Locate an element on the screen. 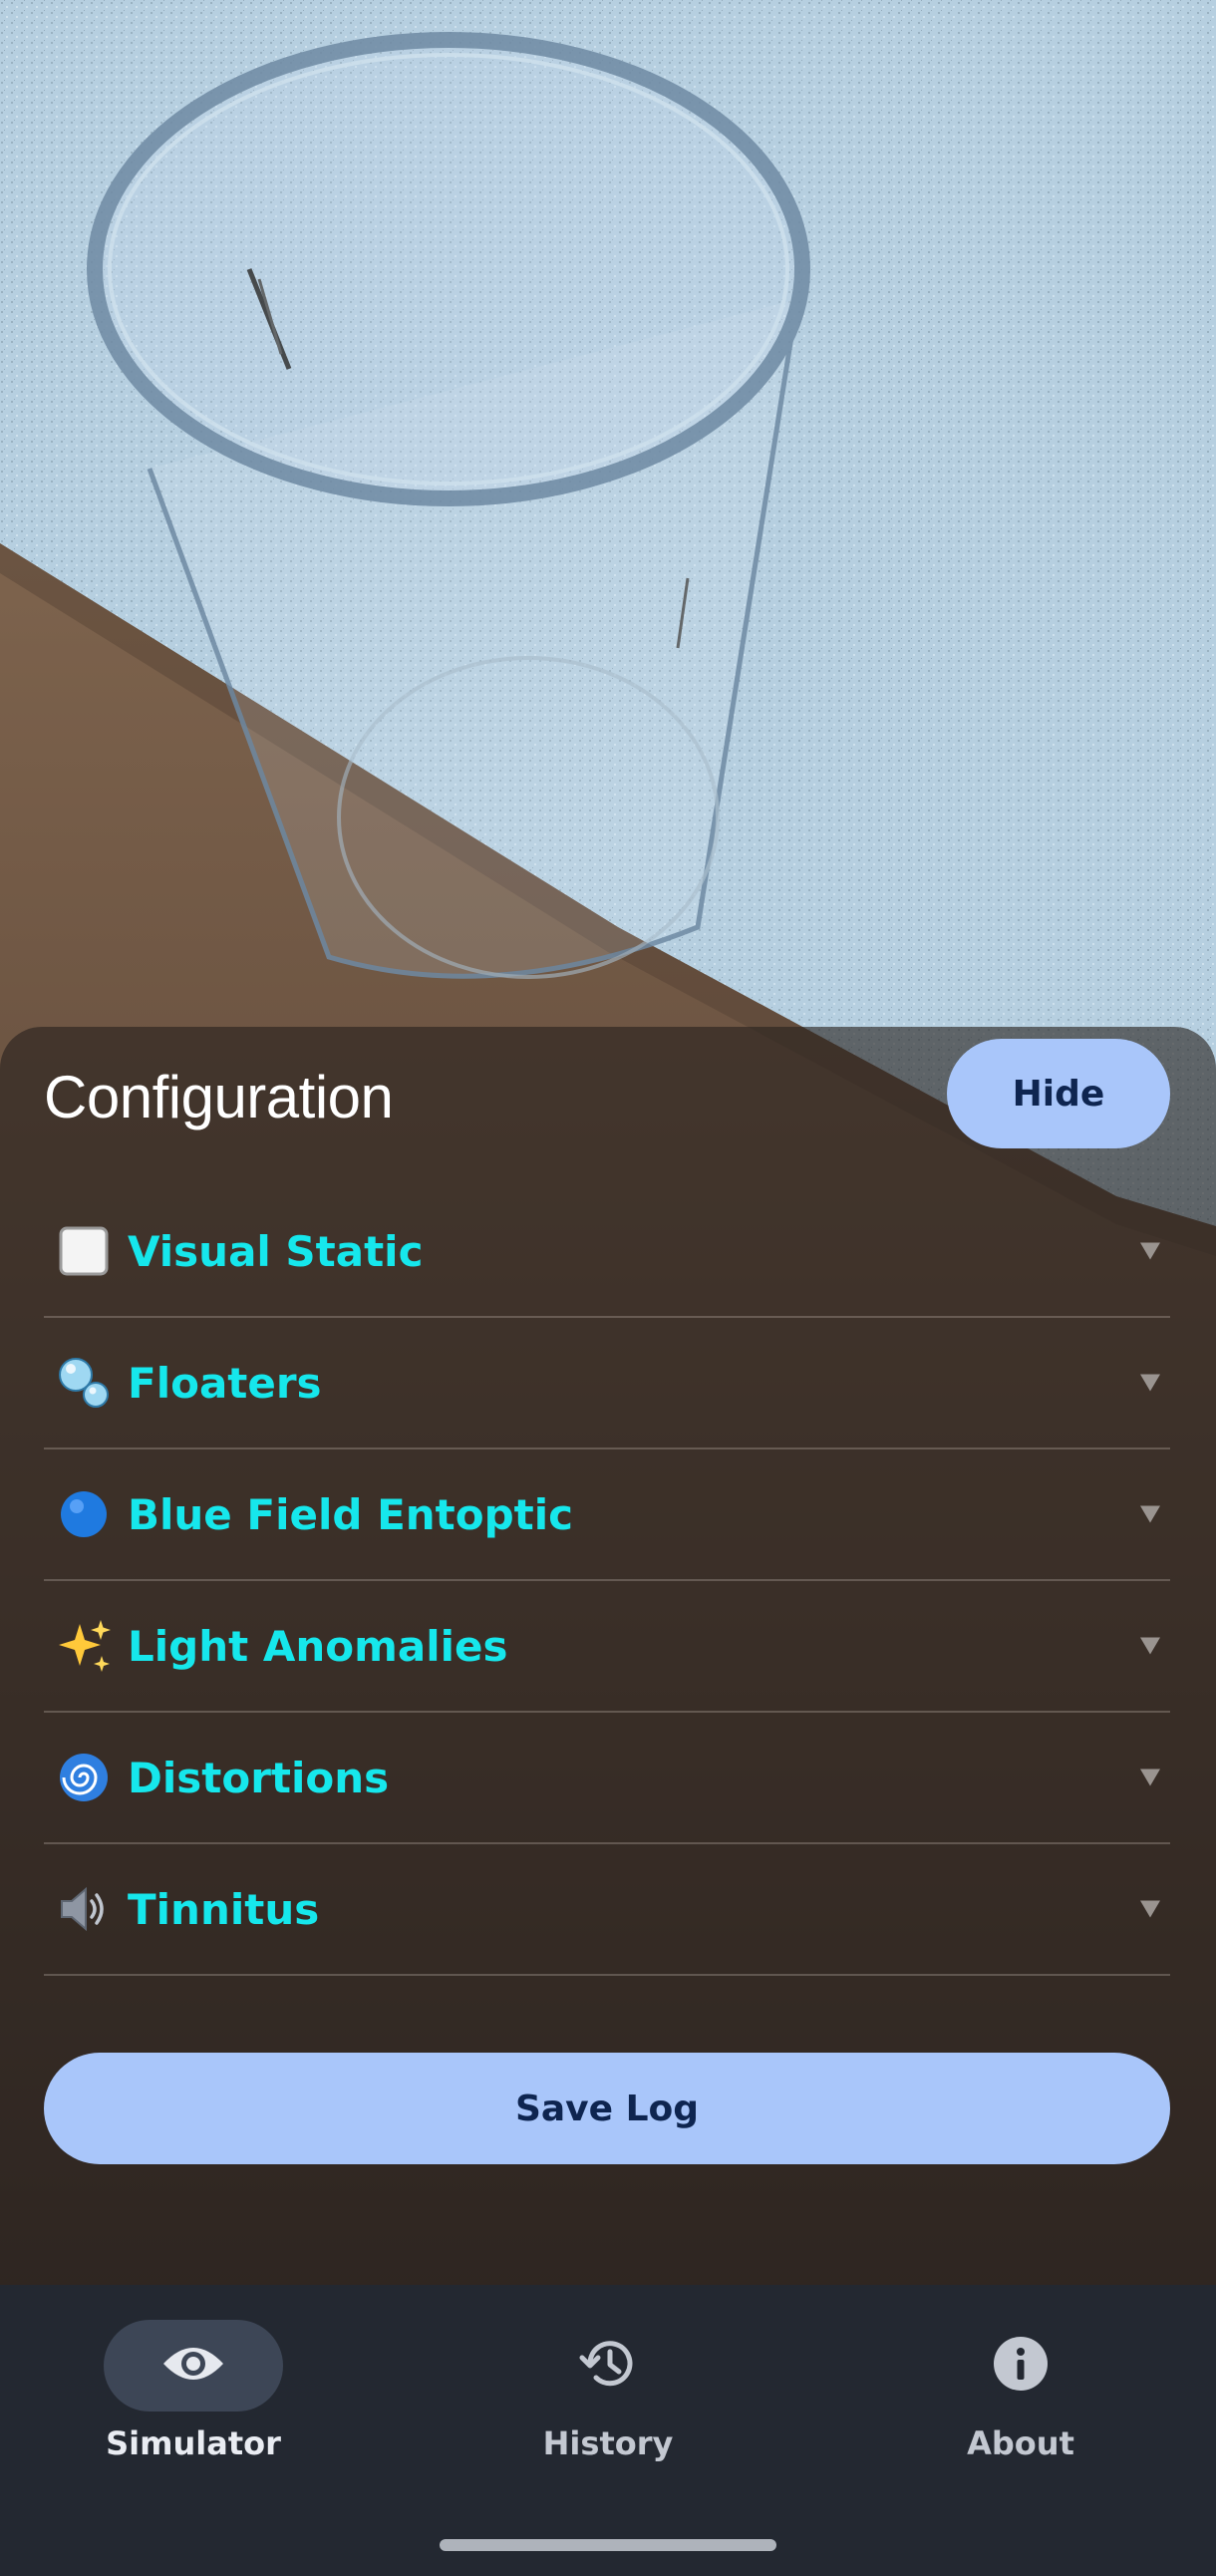  nav-item-history: History is located at coordinates (608, 2384).